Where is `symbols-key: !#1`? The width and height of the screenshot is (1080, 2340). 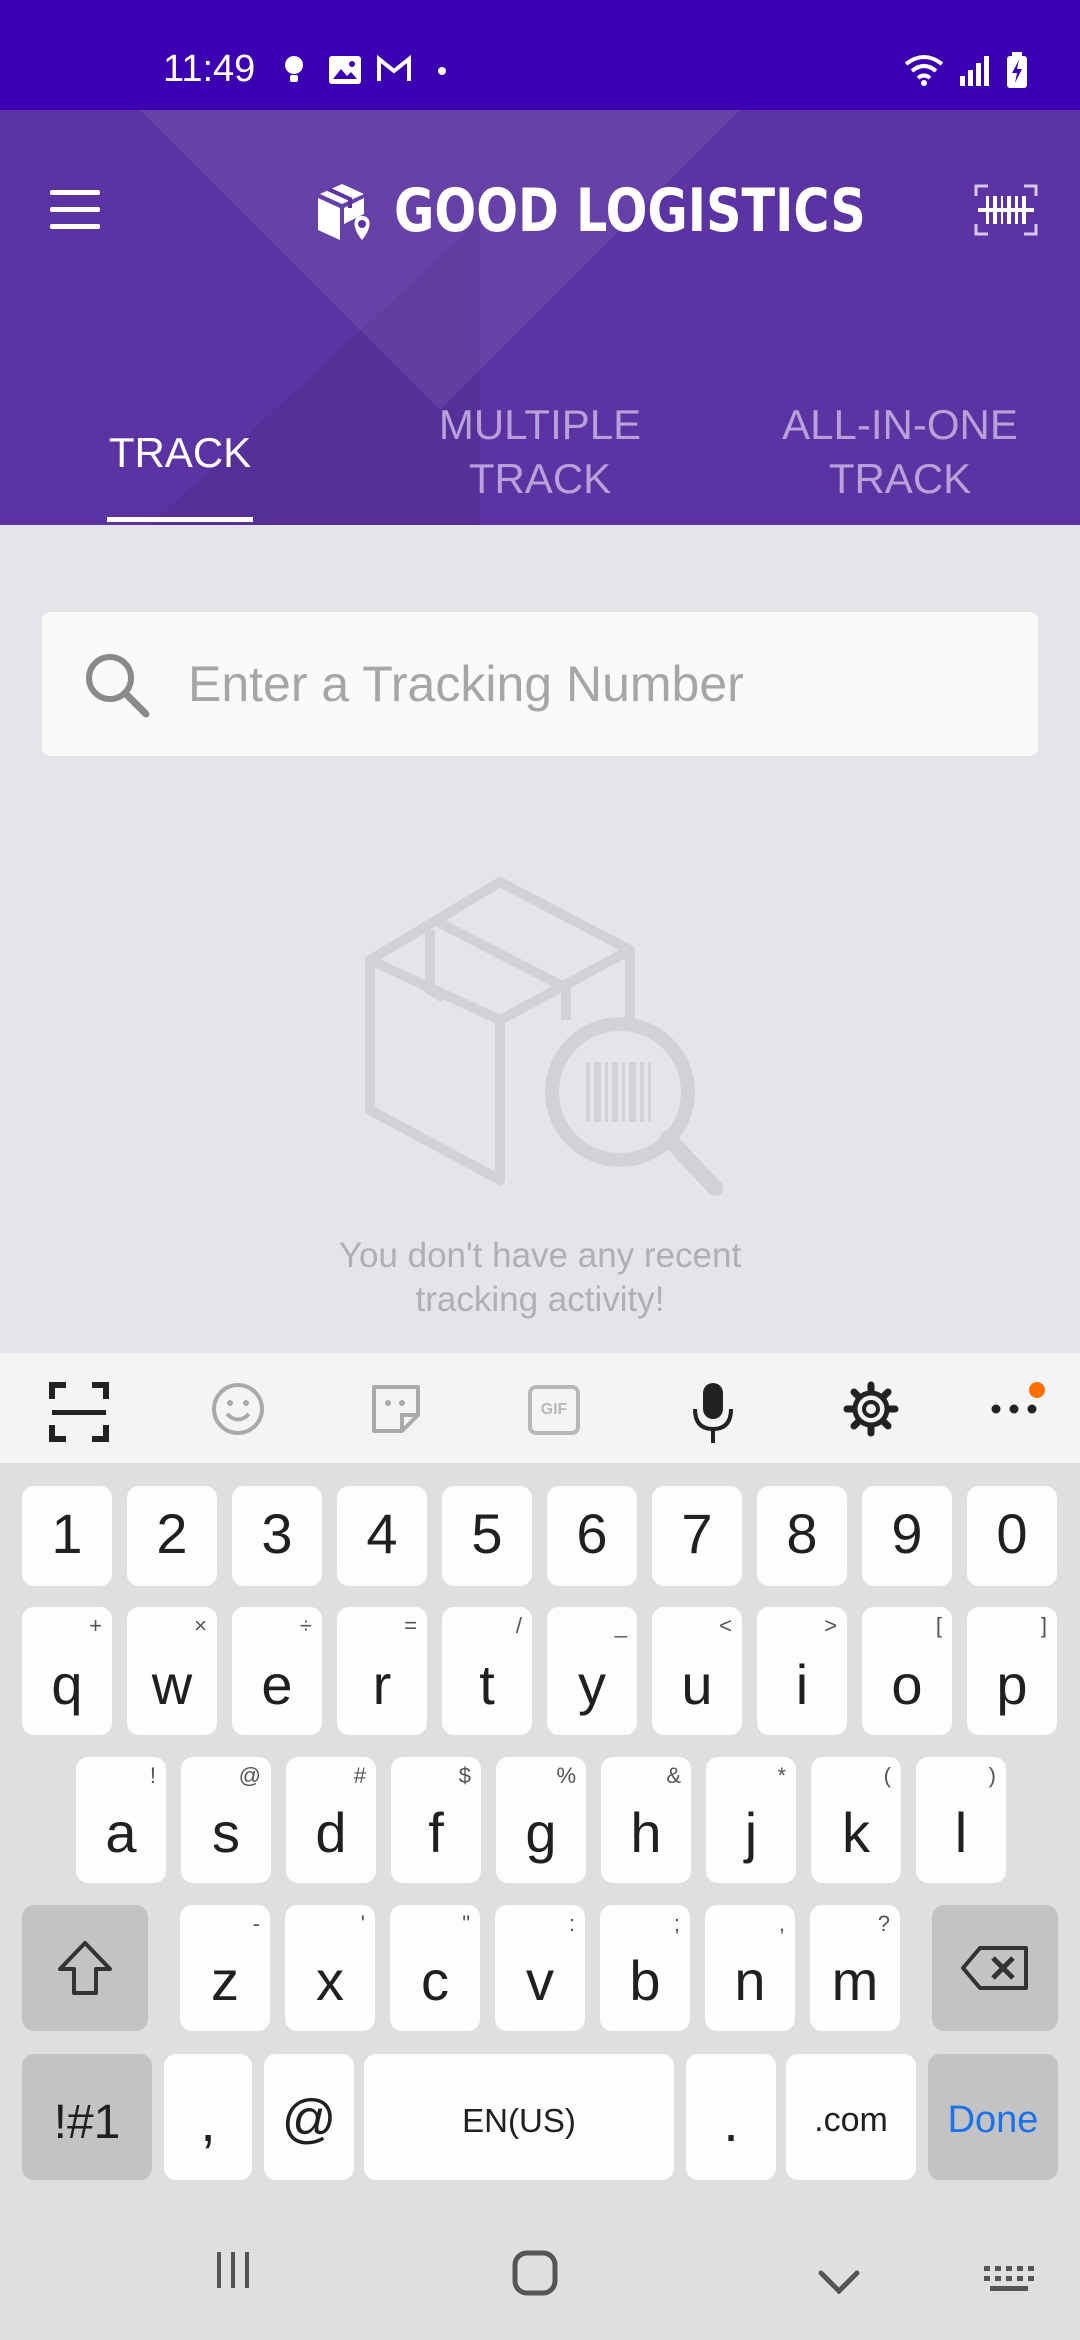
symbols-key: !#1 is located at coordinates (87, 2117).